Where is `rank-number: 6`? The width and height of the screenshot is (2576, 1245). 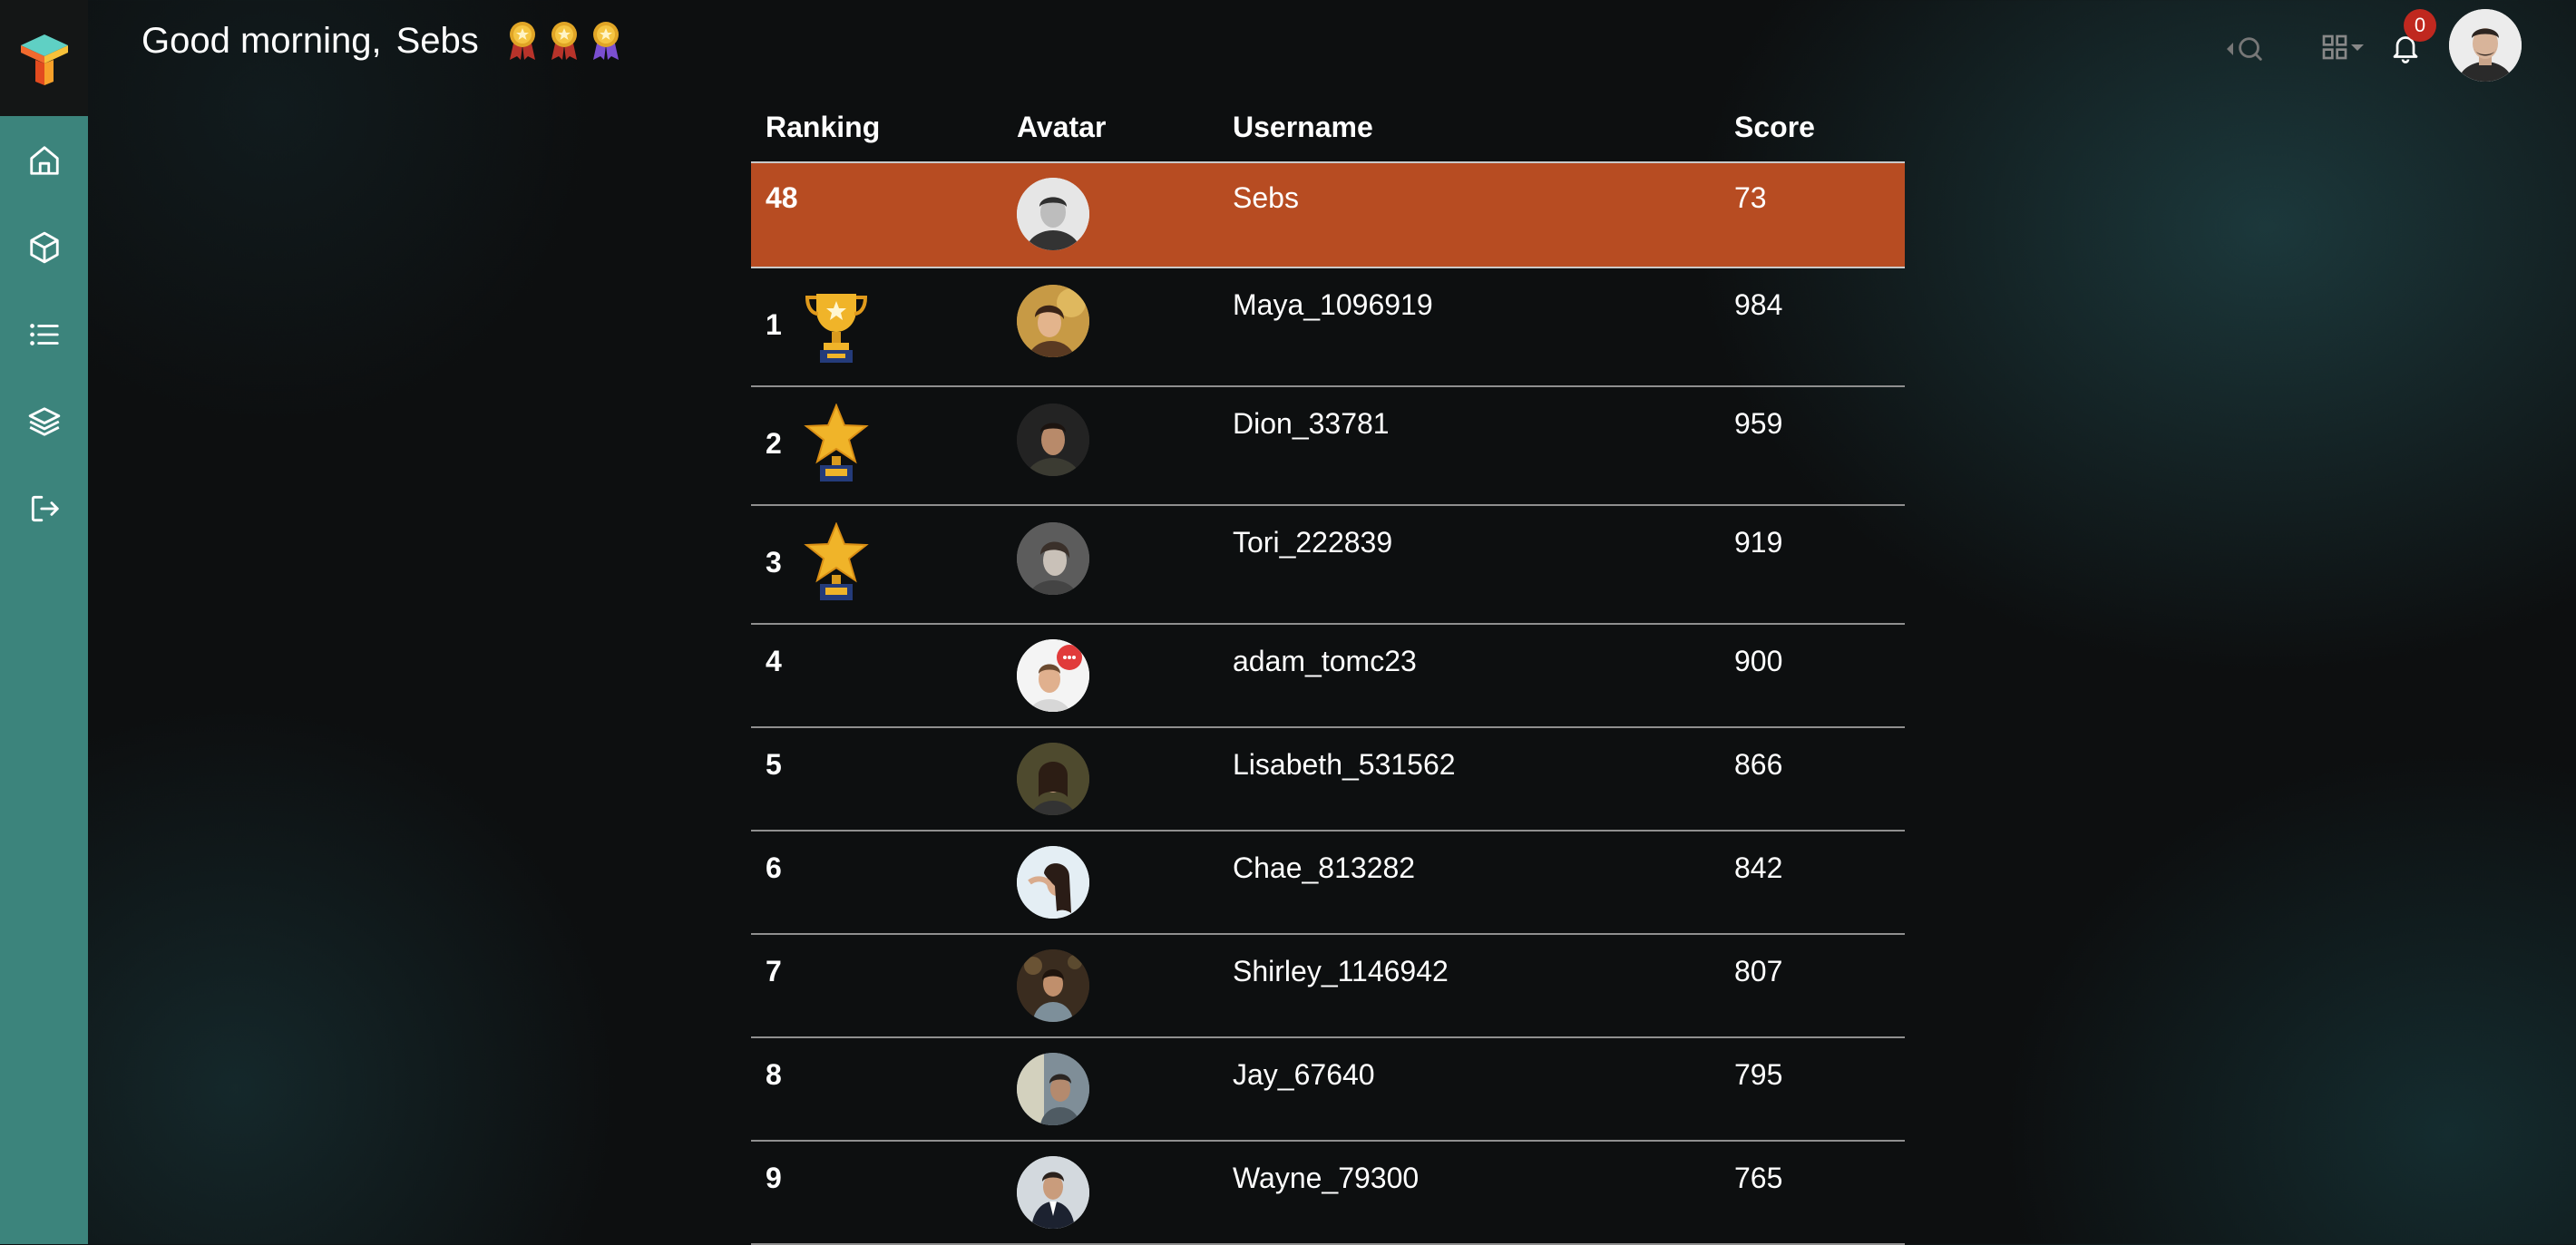
rank-number: 6 is located at coordinates (774, 867).